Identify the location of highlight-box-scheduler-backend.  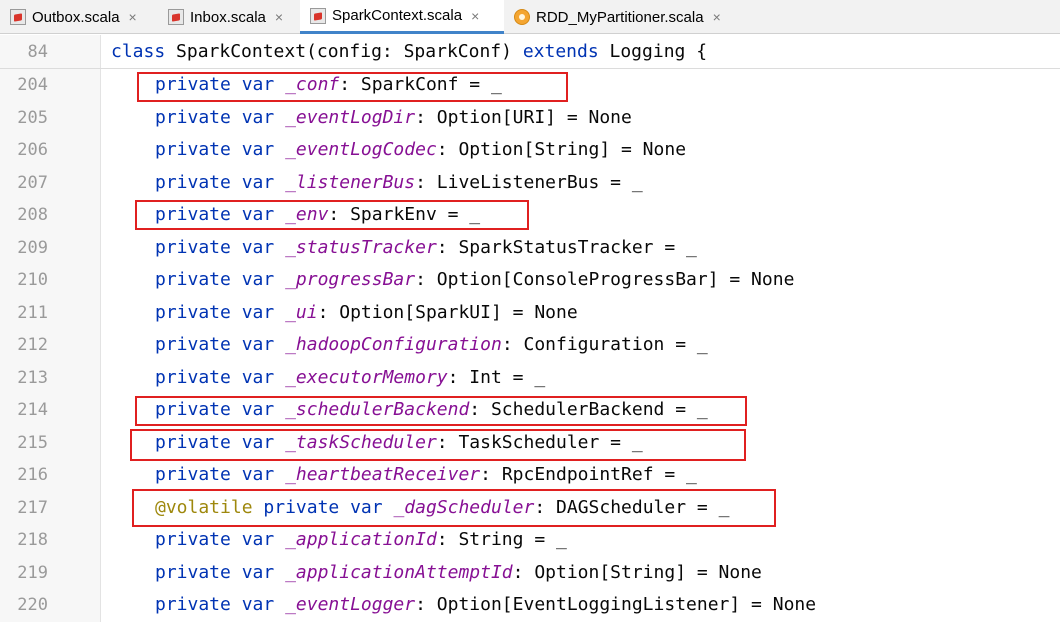
(441, 411).